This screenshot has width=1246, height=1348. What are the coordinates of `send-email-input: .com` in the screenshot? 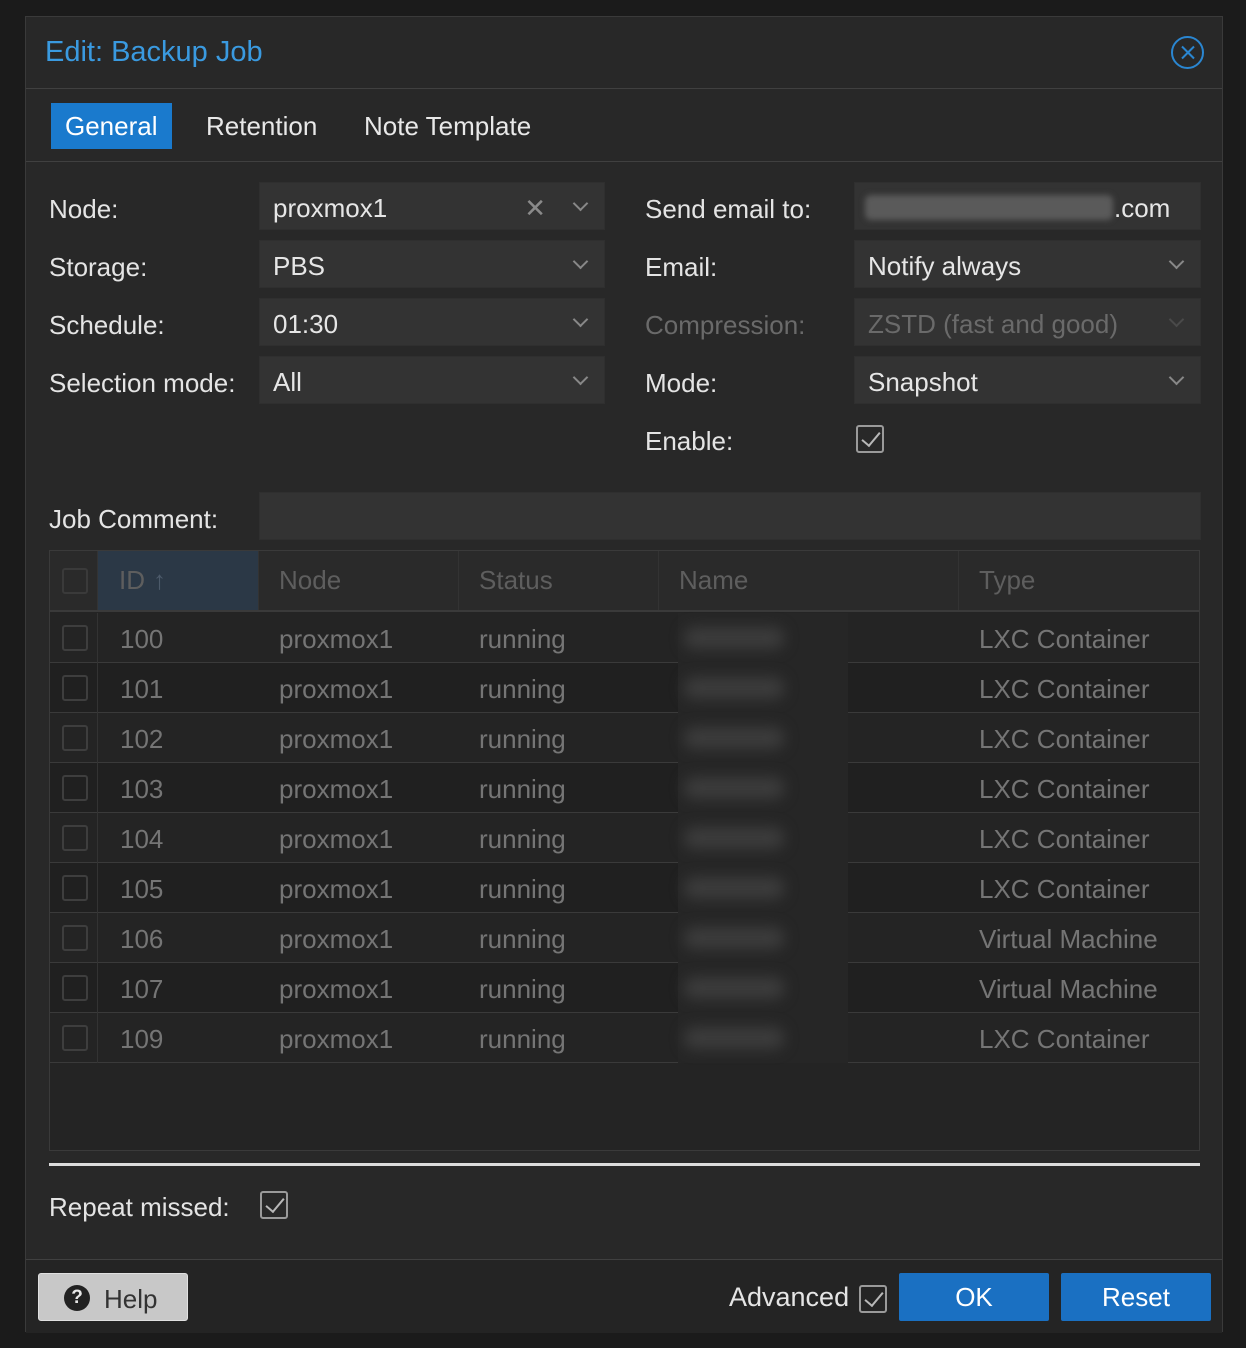 It's located at (1027, 206).